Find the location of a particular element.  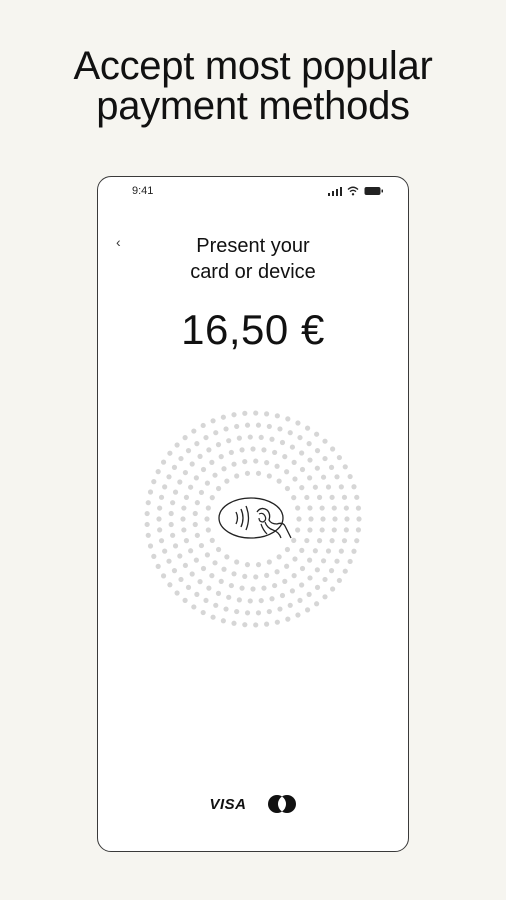

payment-prompt: Present your card or device is located at coordinates (253, 259).